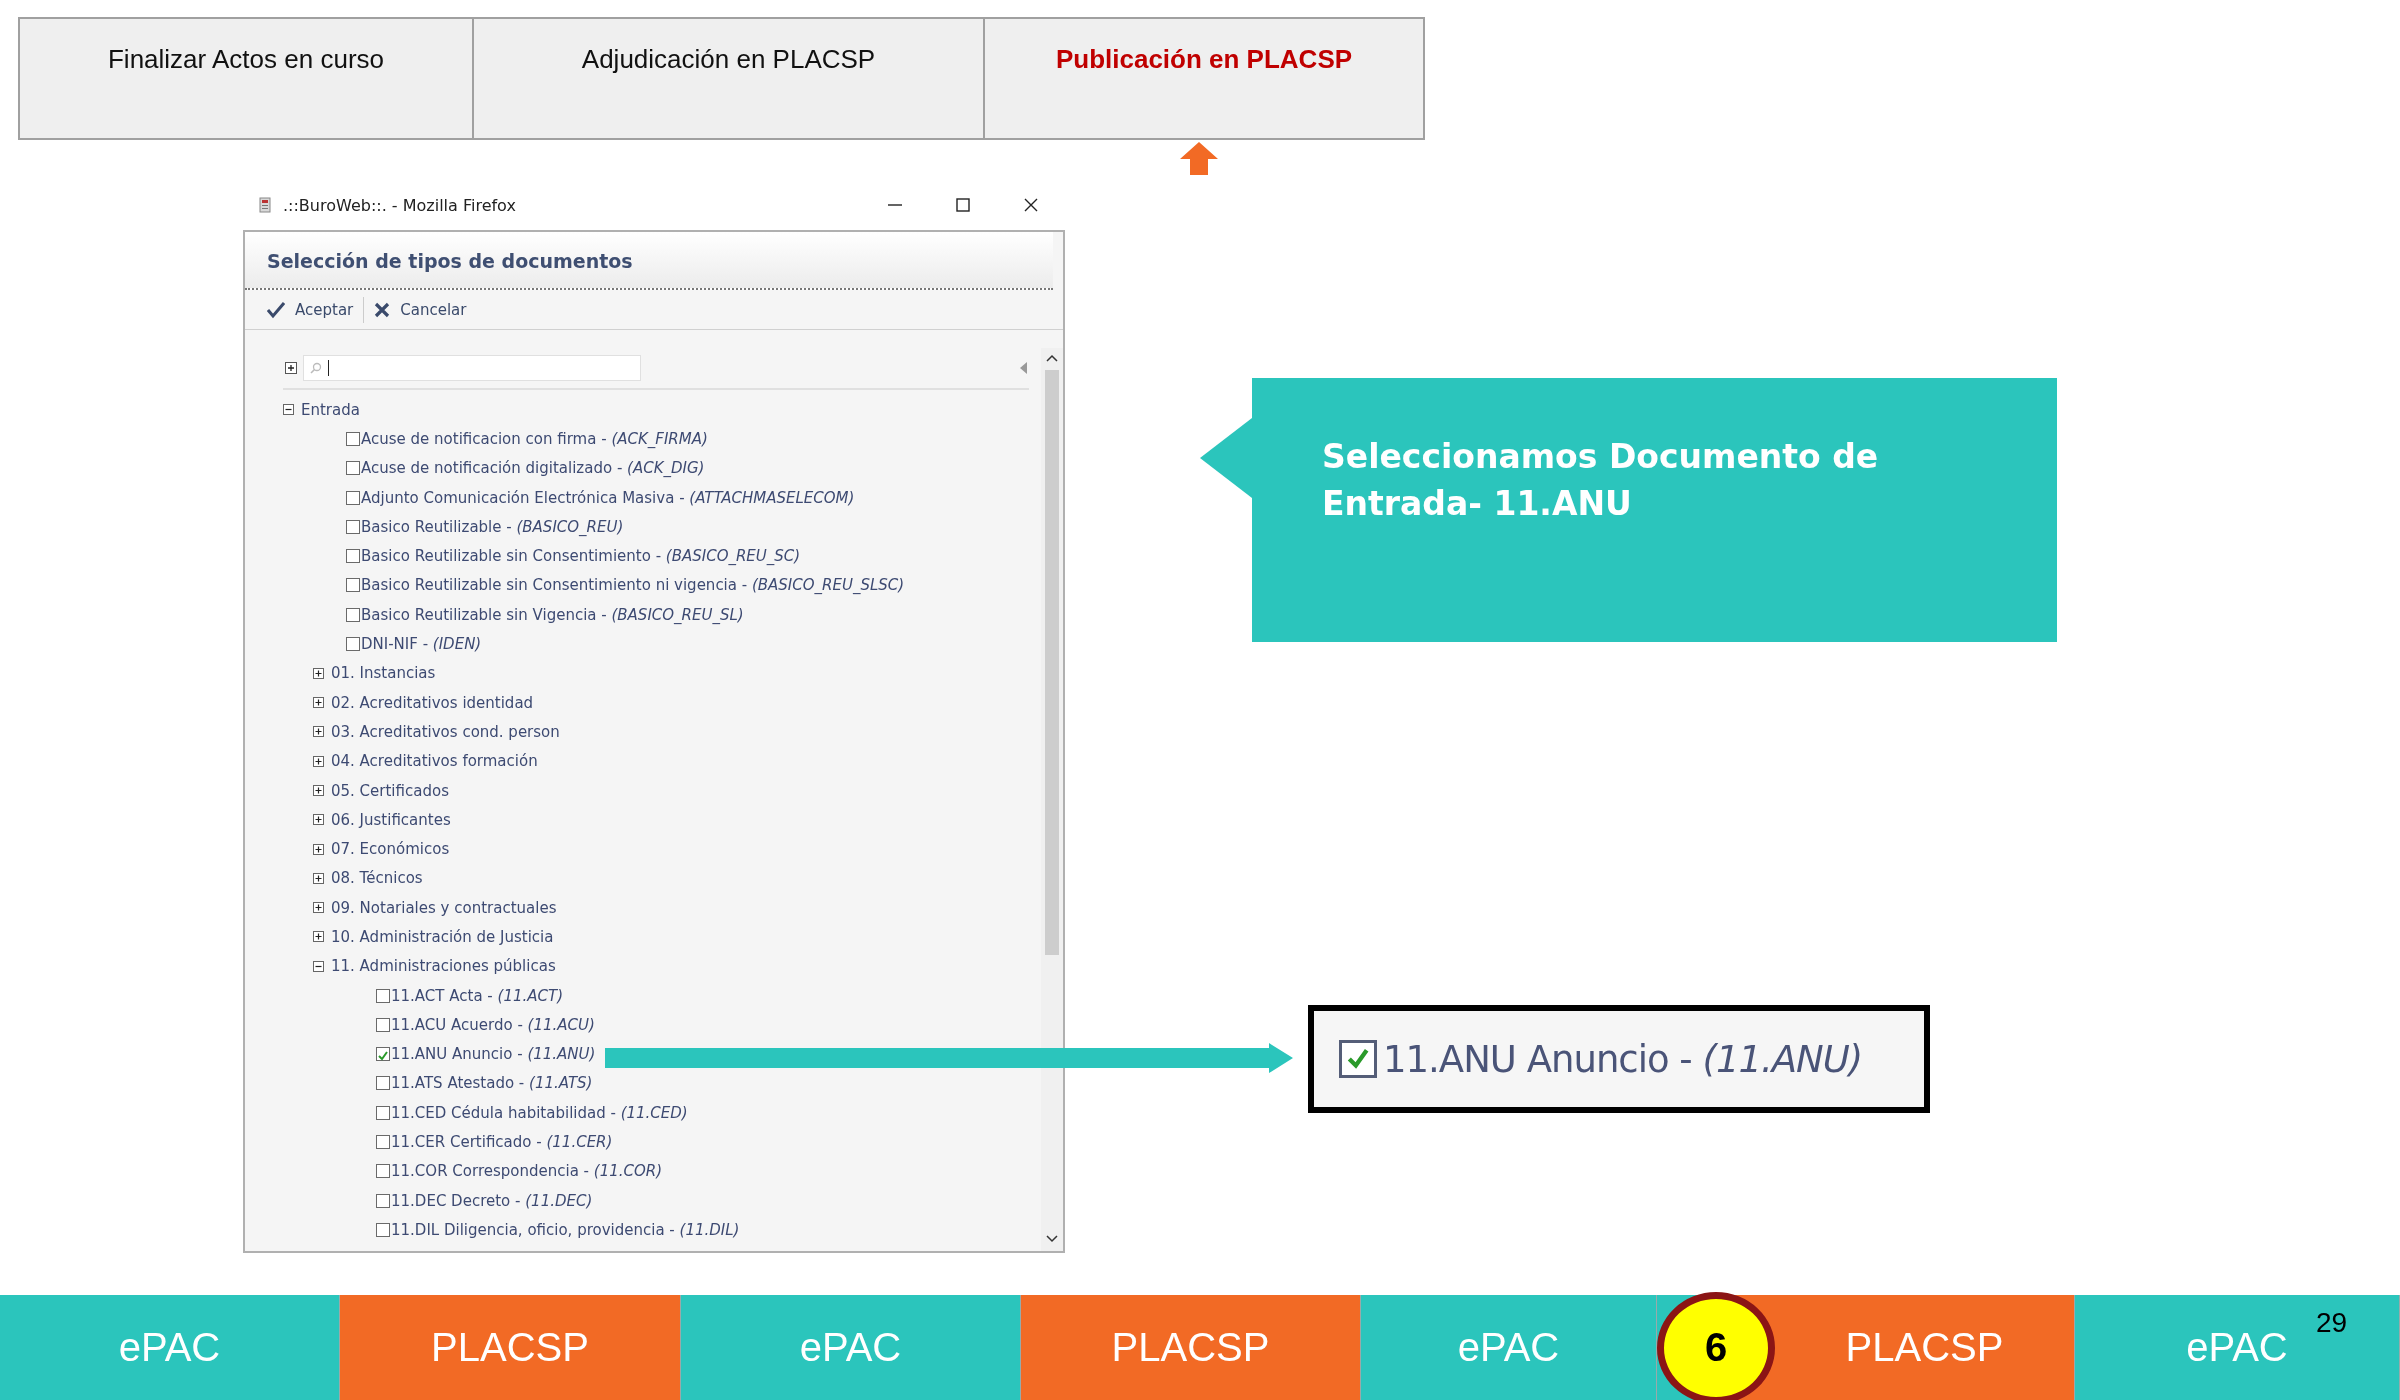  What do you see at coordinates (493, 1024) in the screenshot?
I see `tree-item: 11.ACU Acuerdo - (11.ACU)` at bounding box center [493, 1024].